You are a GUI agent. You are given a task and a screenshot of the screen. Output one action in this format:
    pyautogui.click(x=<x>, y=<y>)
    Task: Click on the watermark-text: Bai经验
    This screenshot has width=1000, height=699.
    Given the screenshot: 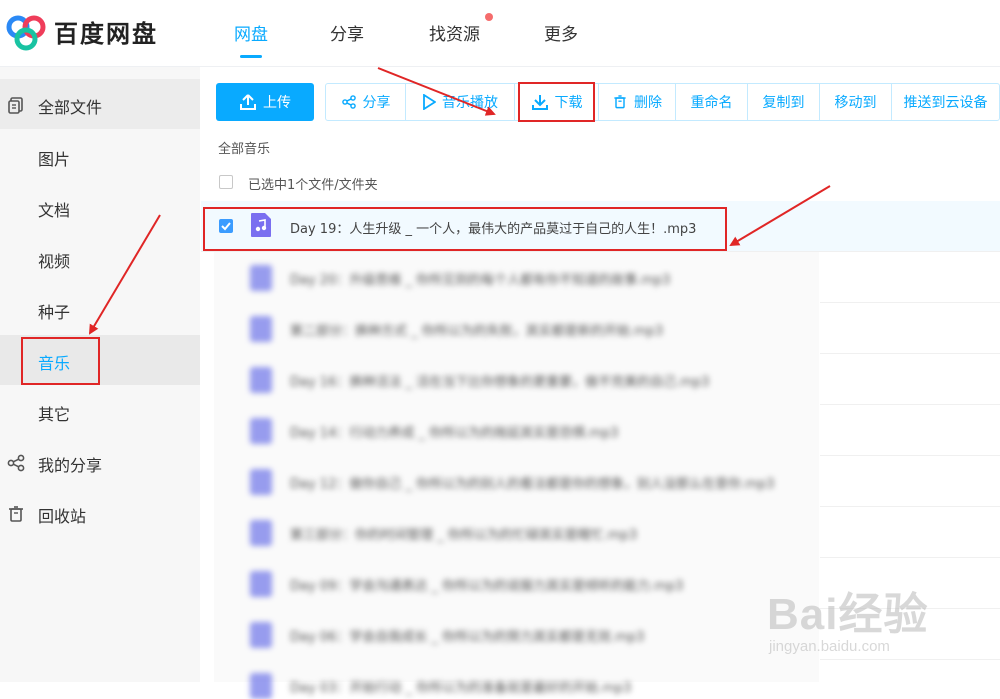 What is the action you would take?
    pyautogui.click(x=848, y=614)
    